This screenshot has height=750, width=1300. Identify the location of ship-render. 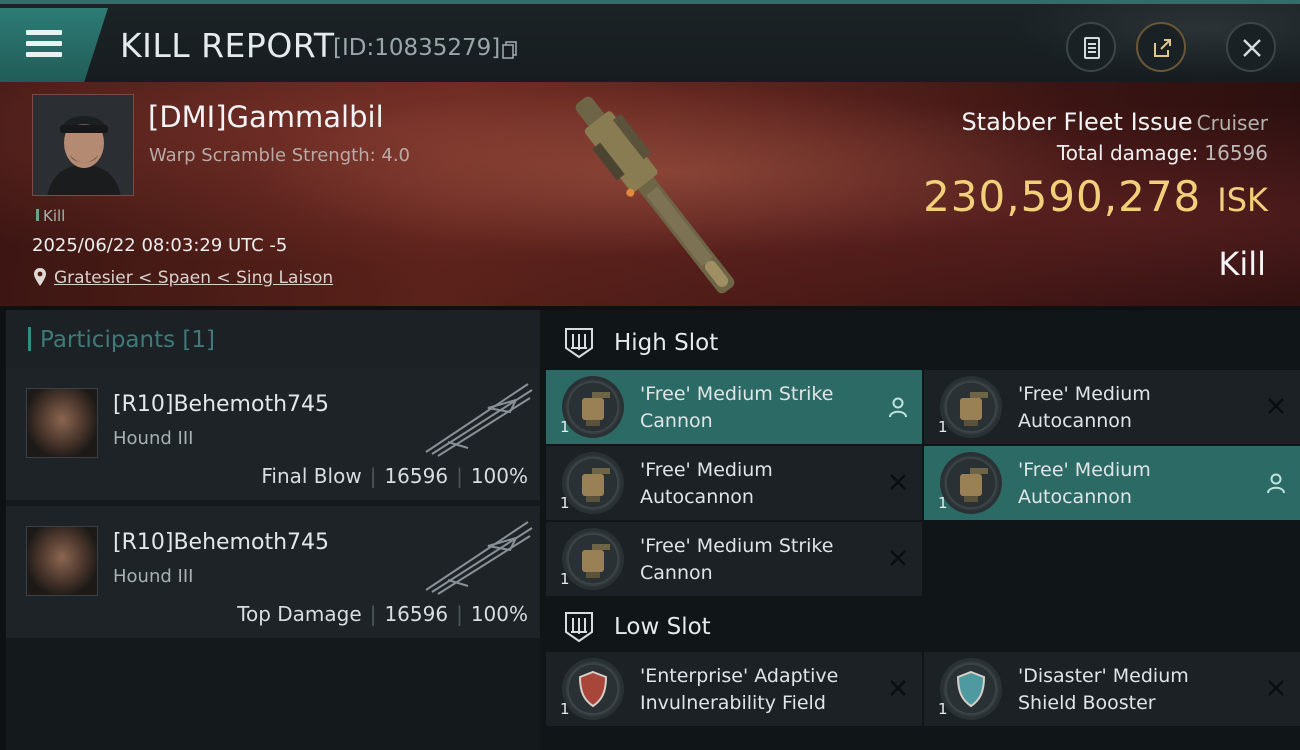
(655, 195).